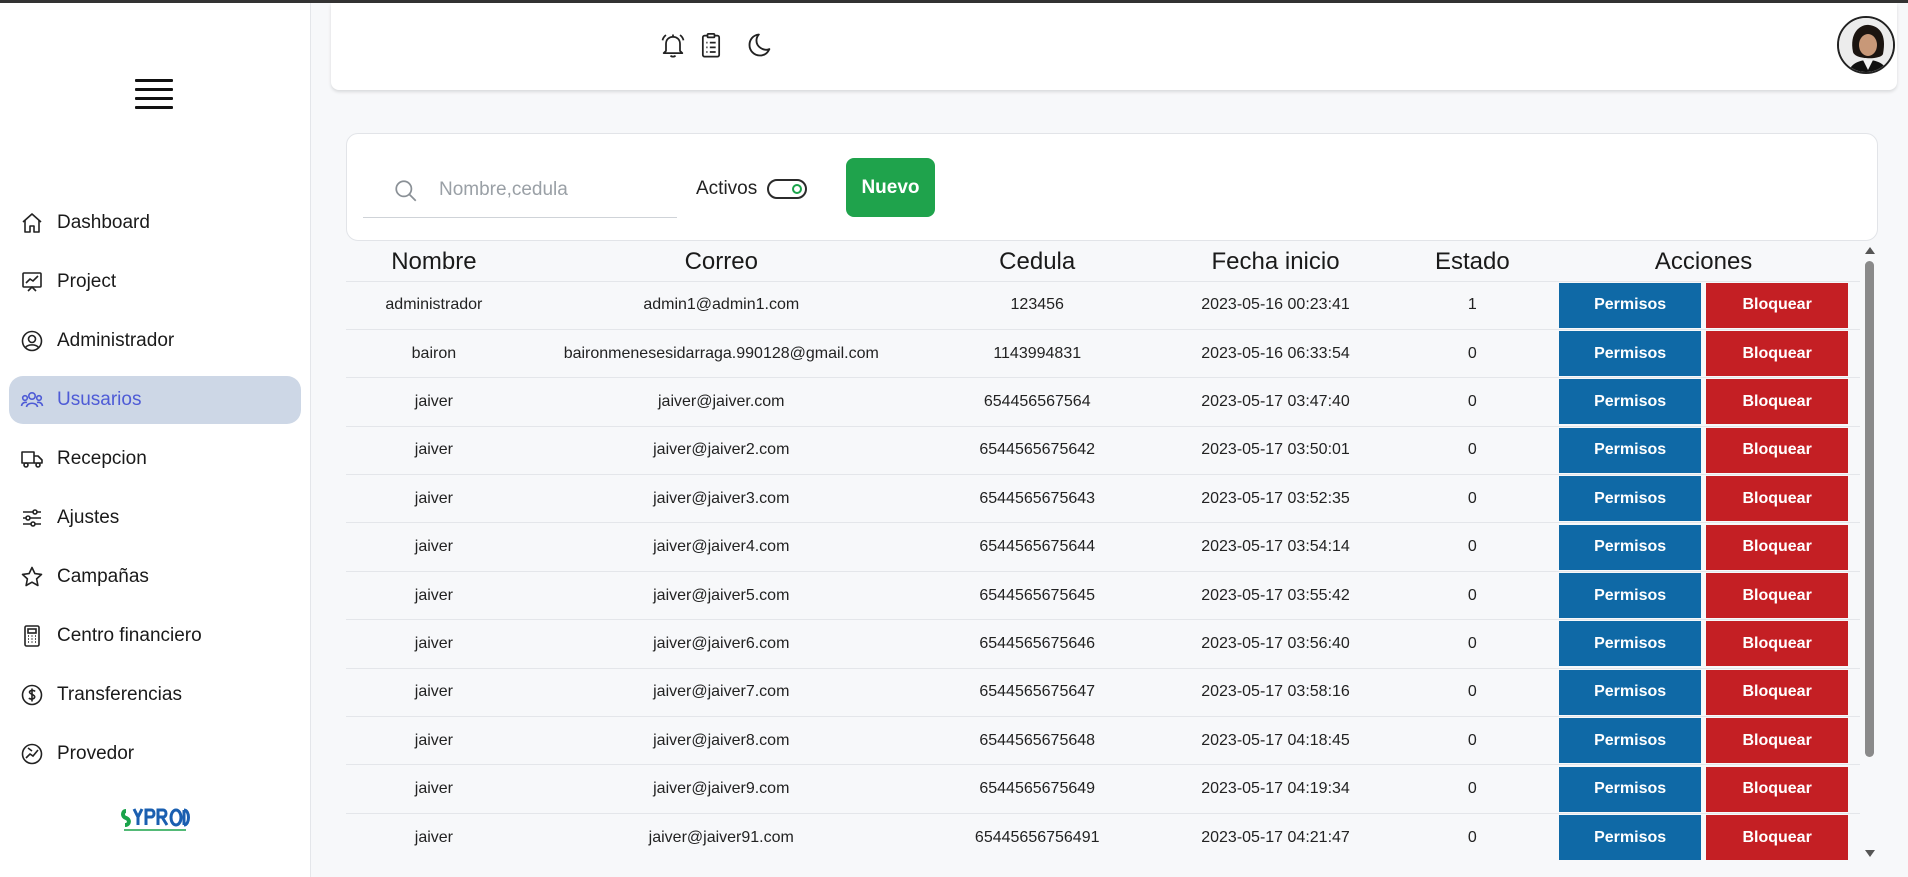 This screenshot has height=877, width=1908. What do you see at coordinates (102, 458) in the screenshot?
I see `sidebar-item-label: Recepcion` at bounding box center [102, 458].